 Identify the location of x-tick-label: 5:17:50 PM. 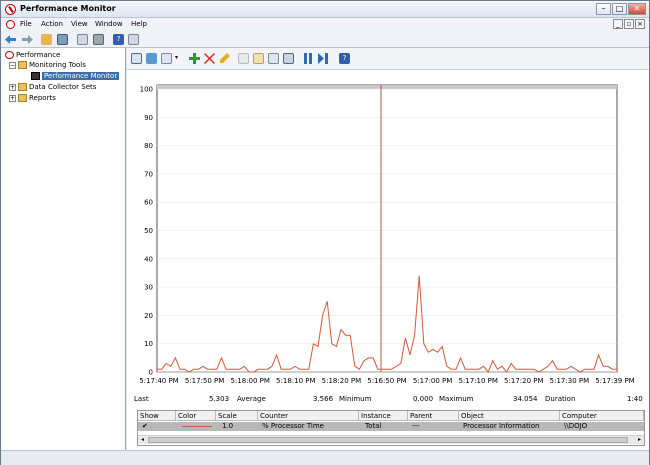
(204, 381).